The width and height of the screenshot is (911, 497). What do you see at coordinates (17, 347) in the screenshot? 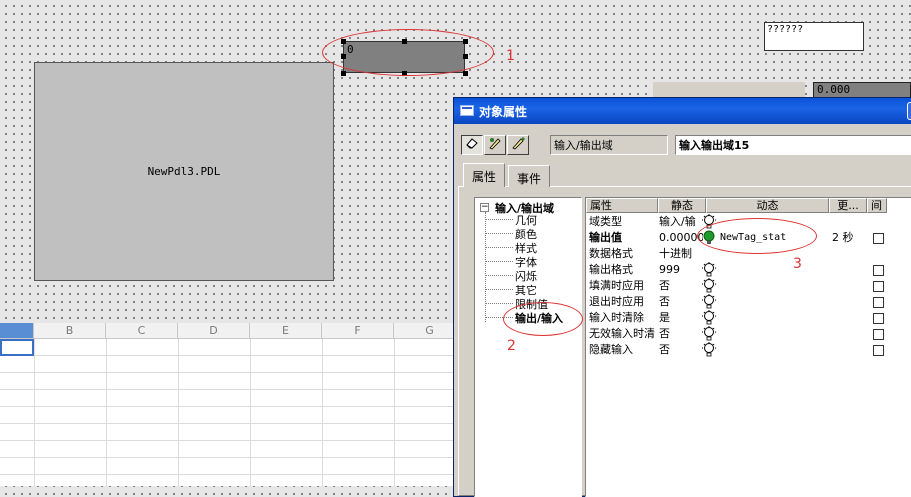
I see `active-cell` at bounding box center [17, 347].